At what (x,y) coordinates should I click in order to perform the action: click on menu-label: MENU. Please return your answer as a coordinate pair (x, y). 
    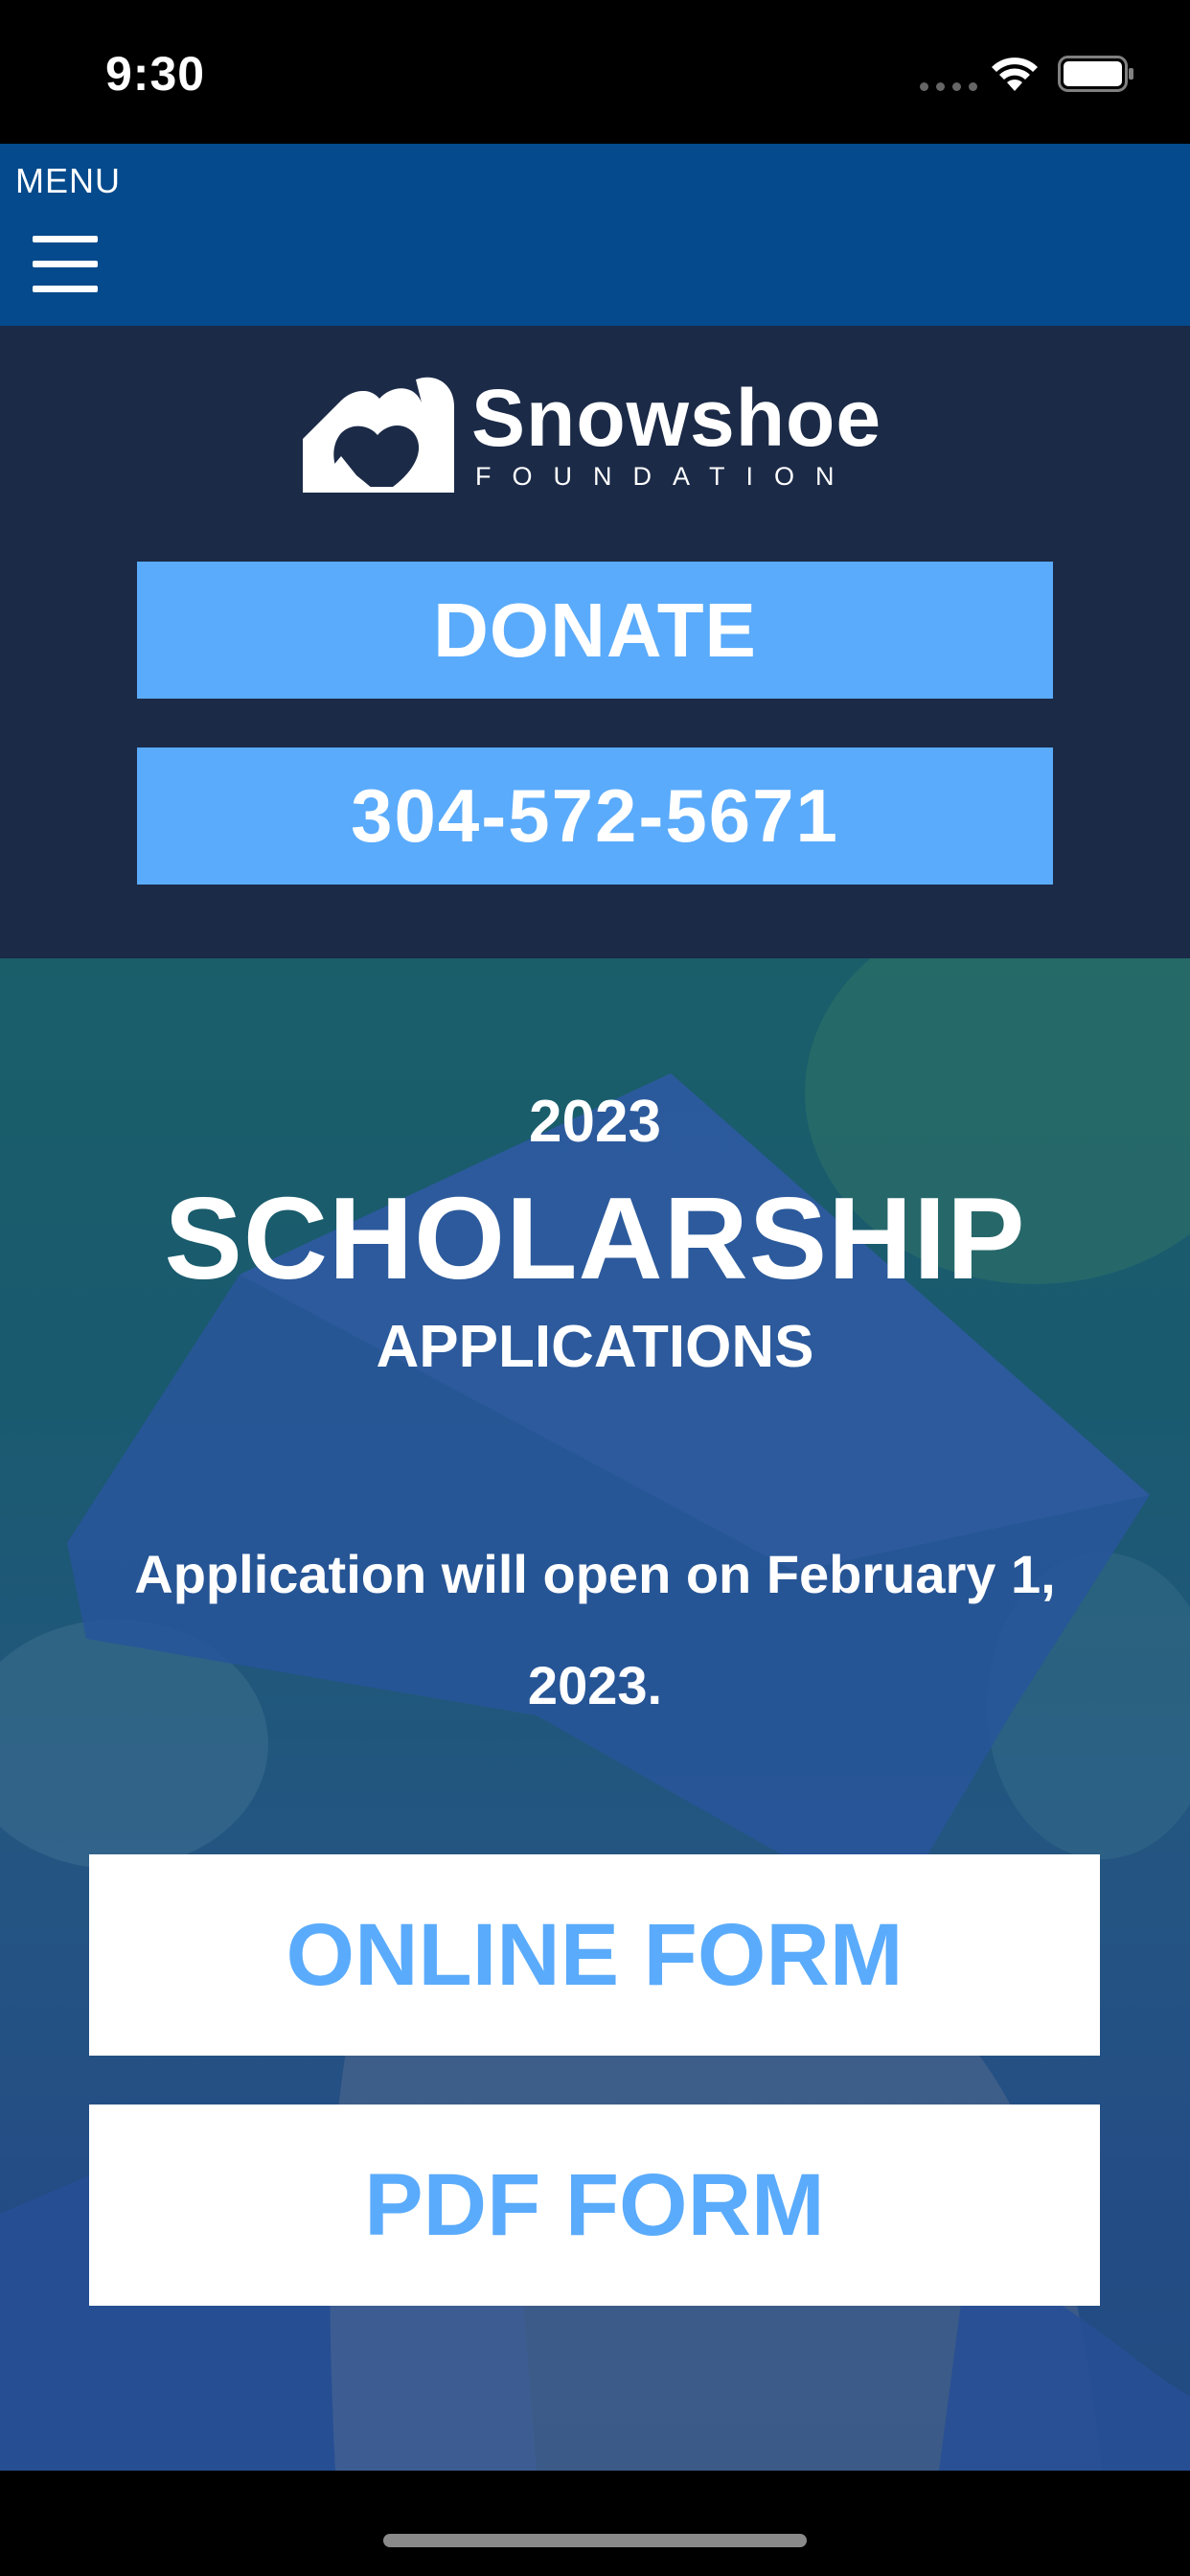
    Looking at the image, I should click on (68, 181).